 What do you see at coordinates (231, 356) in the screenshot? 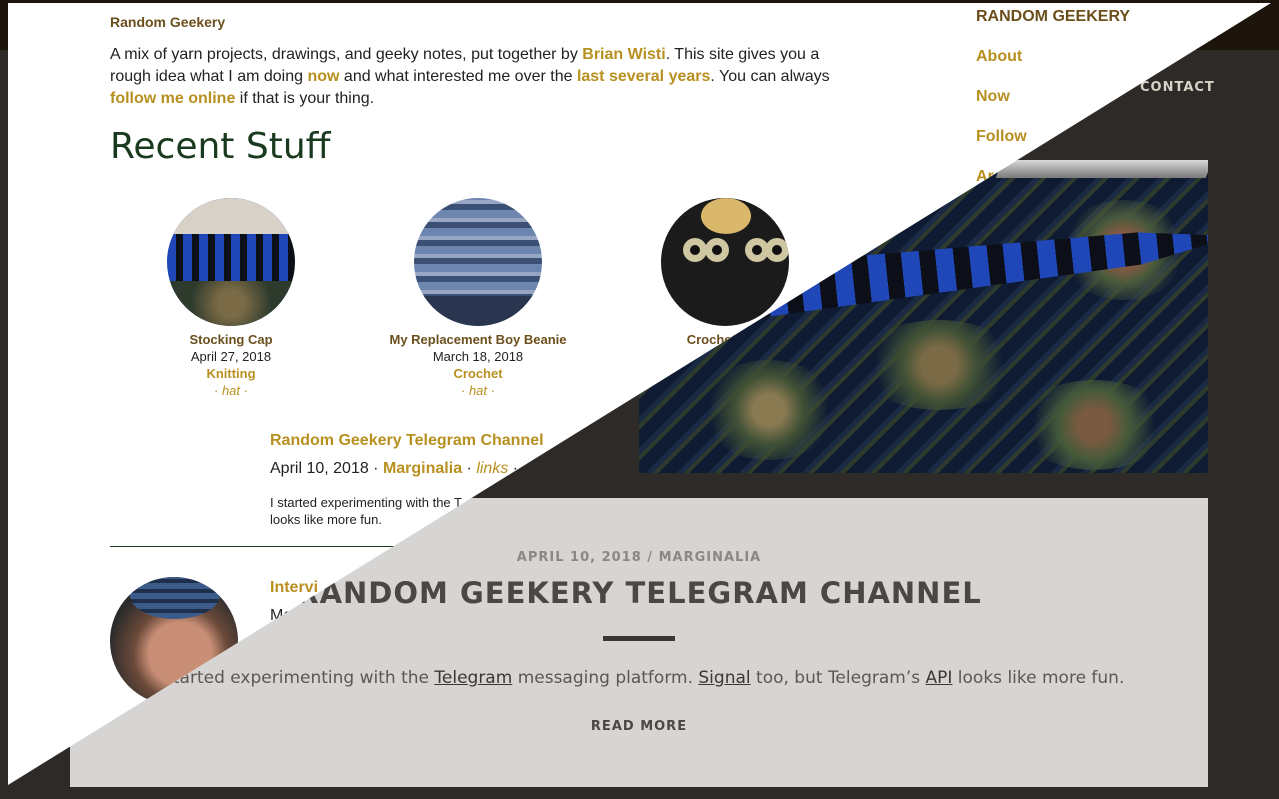
I see `recent-item-date: April 27, 2018` at bounding box center [231, 356].